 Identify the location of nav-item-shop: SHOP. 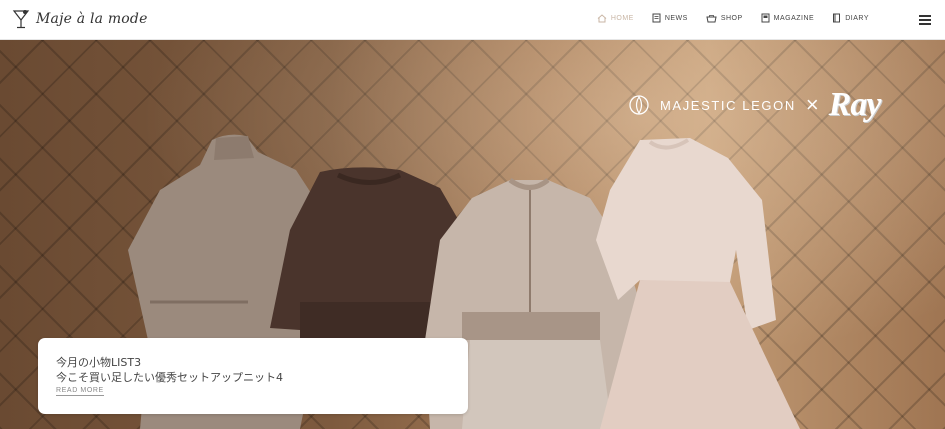
(724, 18).